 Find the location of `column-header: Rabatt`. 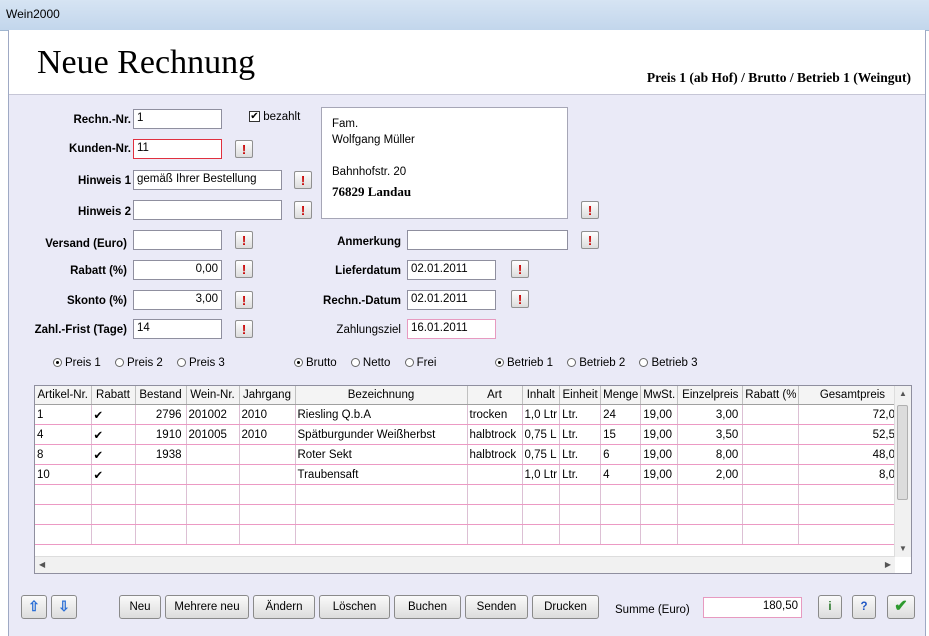

column-header: Rabatt is located at coordinates (113, 395).